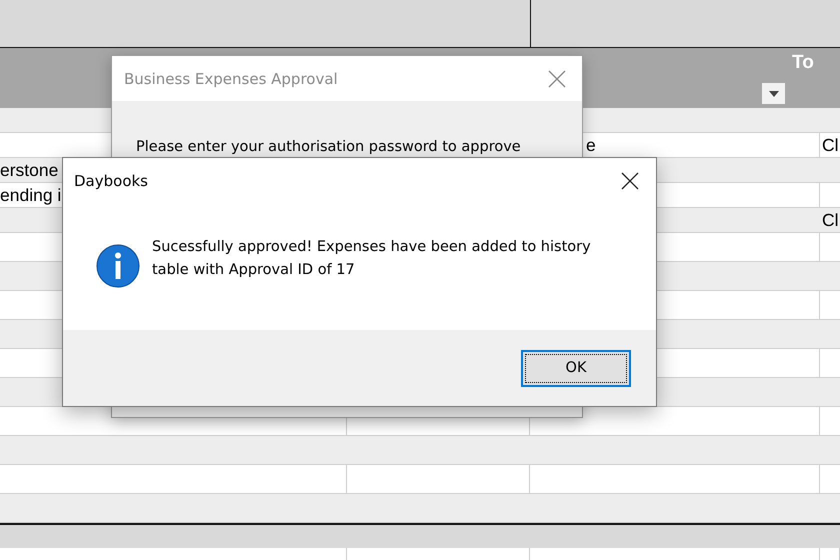 Image resolution: width=840 pixels, height=560 pixels. What do you see at coordinates (576, 368) in the screenshot?
I see `ok-button: OK` at bounding box center [576, 368].